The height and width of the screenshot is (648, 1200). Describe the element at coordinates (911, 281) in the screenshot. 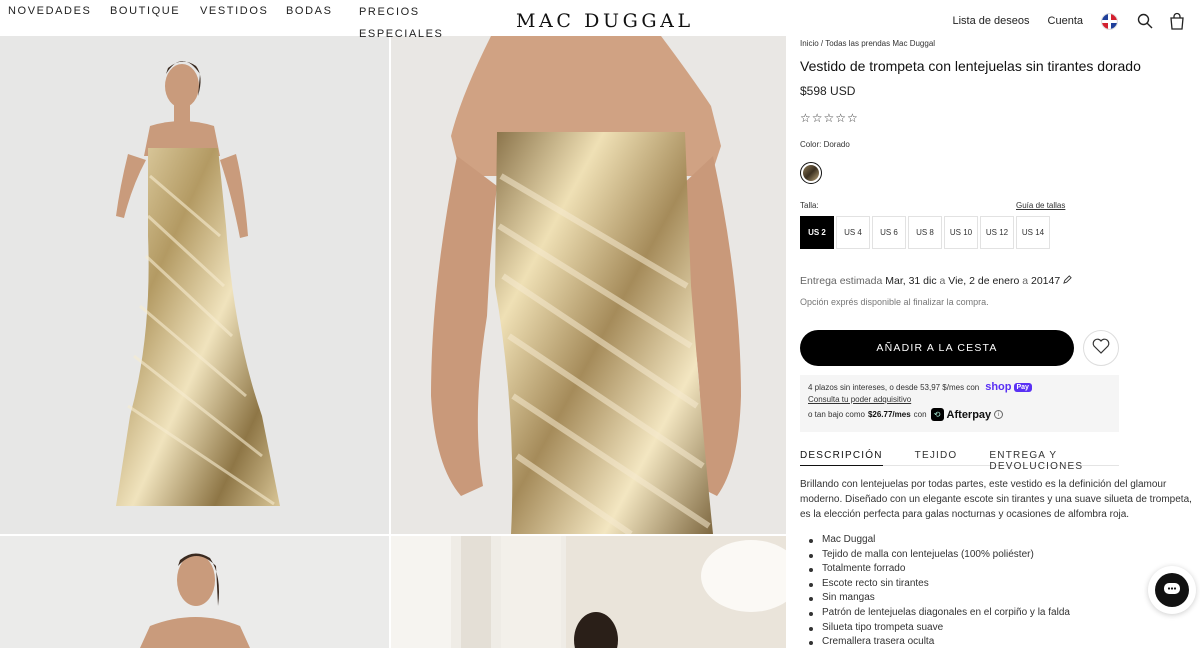

I see `delivery-from: Mar, 31 dic` at that location.